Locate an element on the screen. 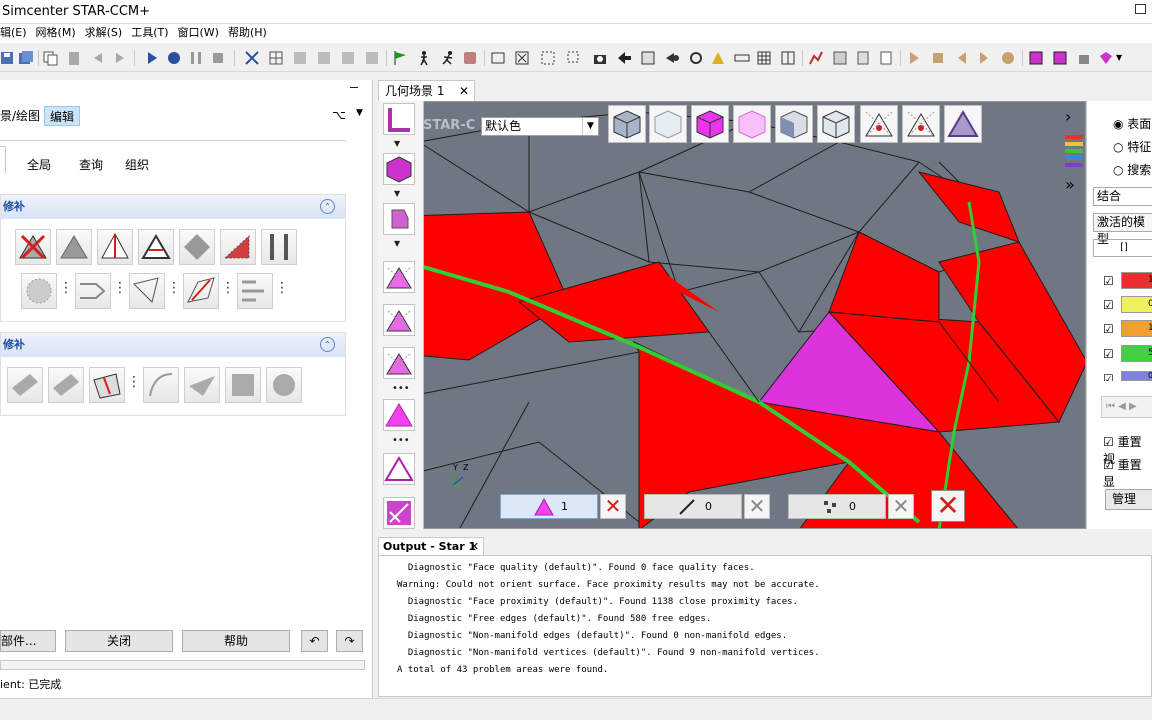 Image resolution: width=1152 pixels, height=720 pixels. tri-shaded-icon is located at coordinates (963, 124).